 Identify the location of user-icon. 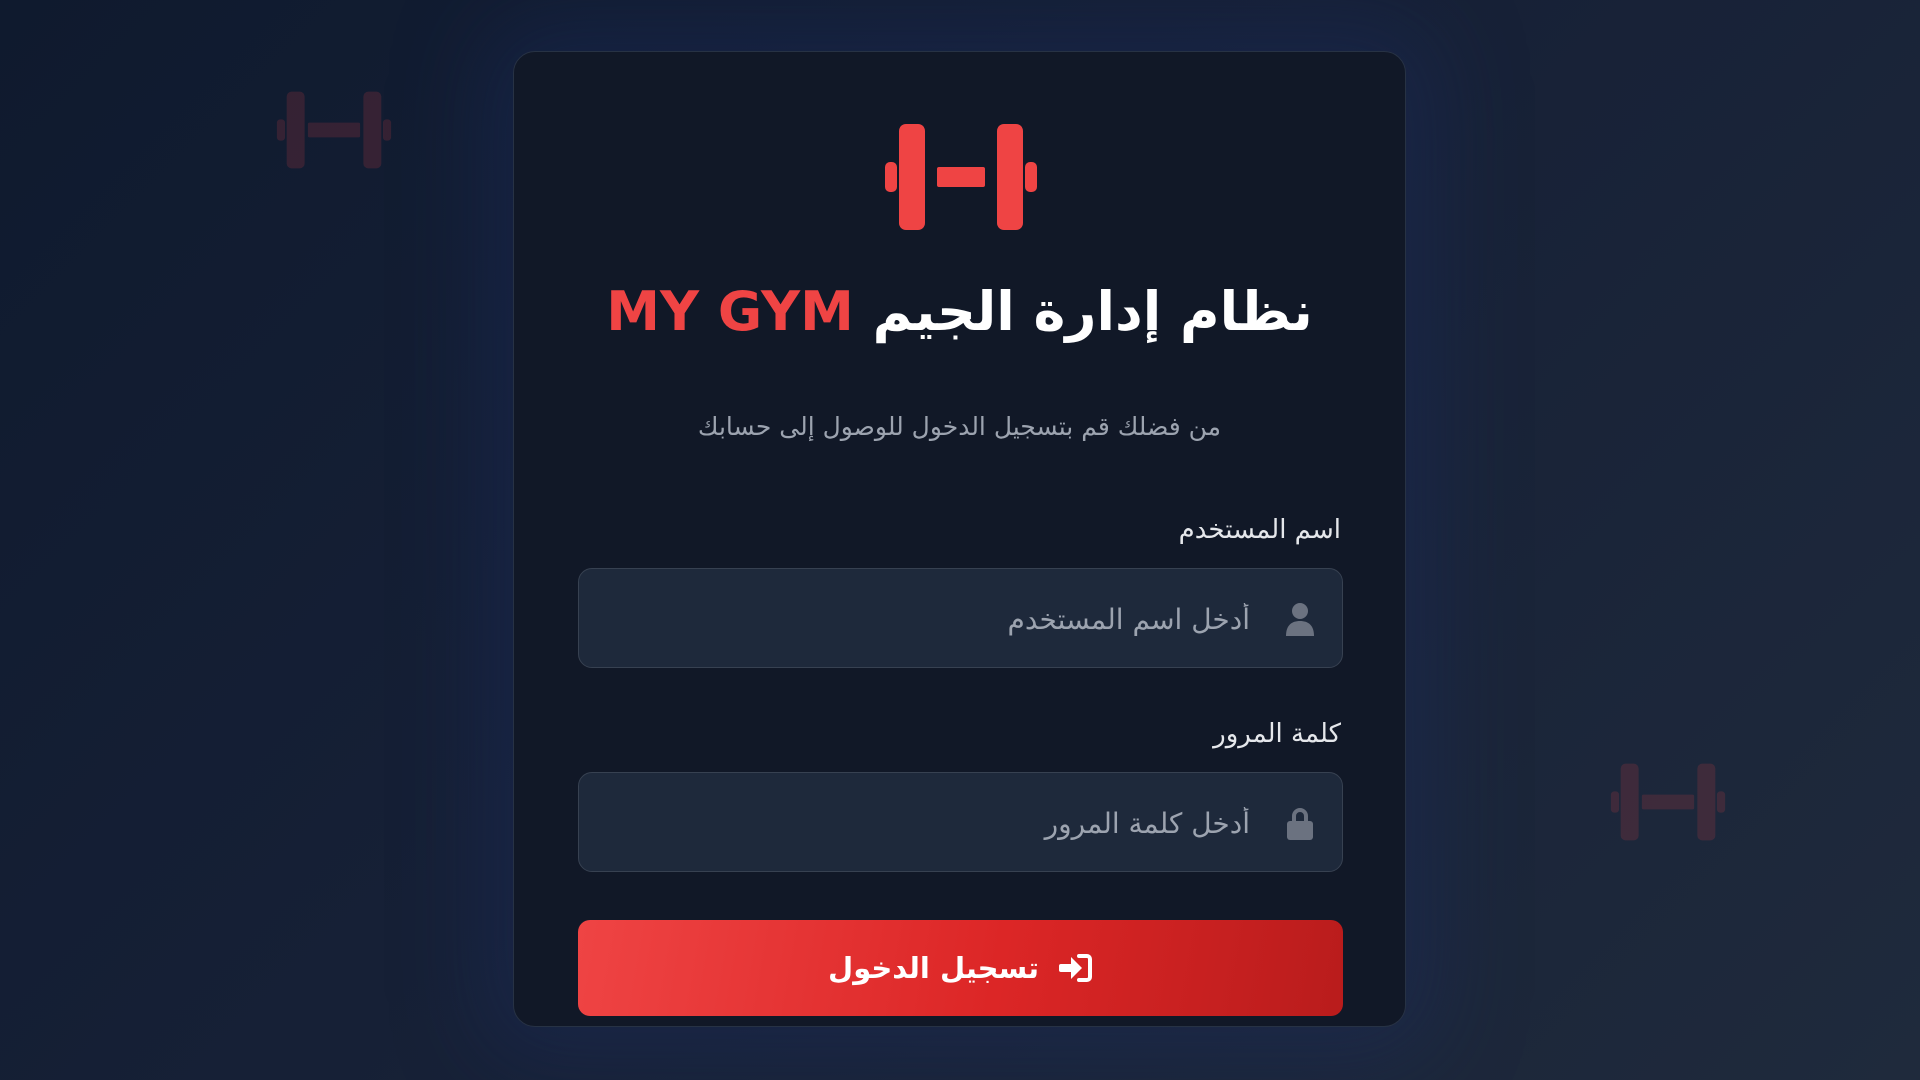
(1300, 619).